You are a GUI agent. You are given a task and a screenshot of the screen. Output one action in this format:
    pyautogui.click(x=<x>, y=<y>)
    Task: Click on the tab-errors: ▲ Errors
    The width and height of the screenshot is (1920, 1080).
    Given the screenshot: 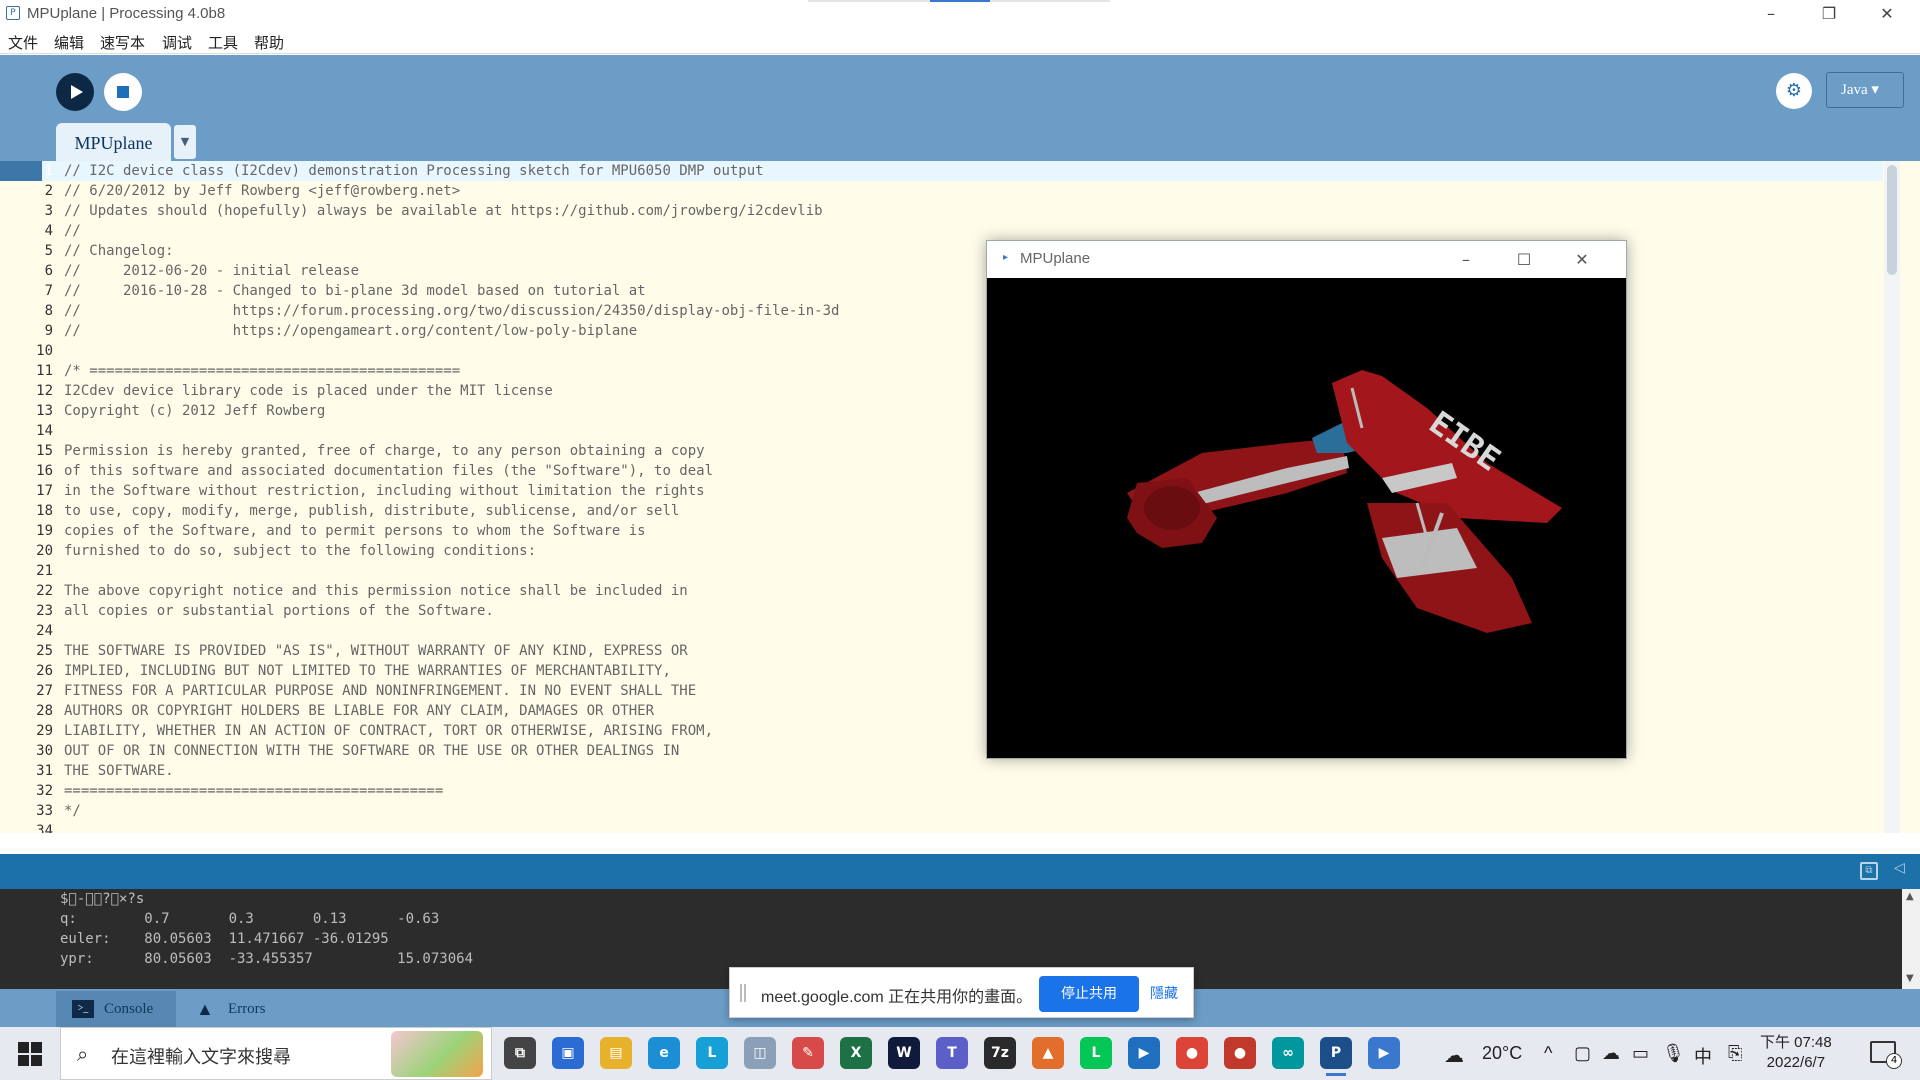 What is the action you would take?
    pyautogui.click(x=245, y=1009)
    